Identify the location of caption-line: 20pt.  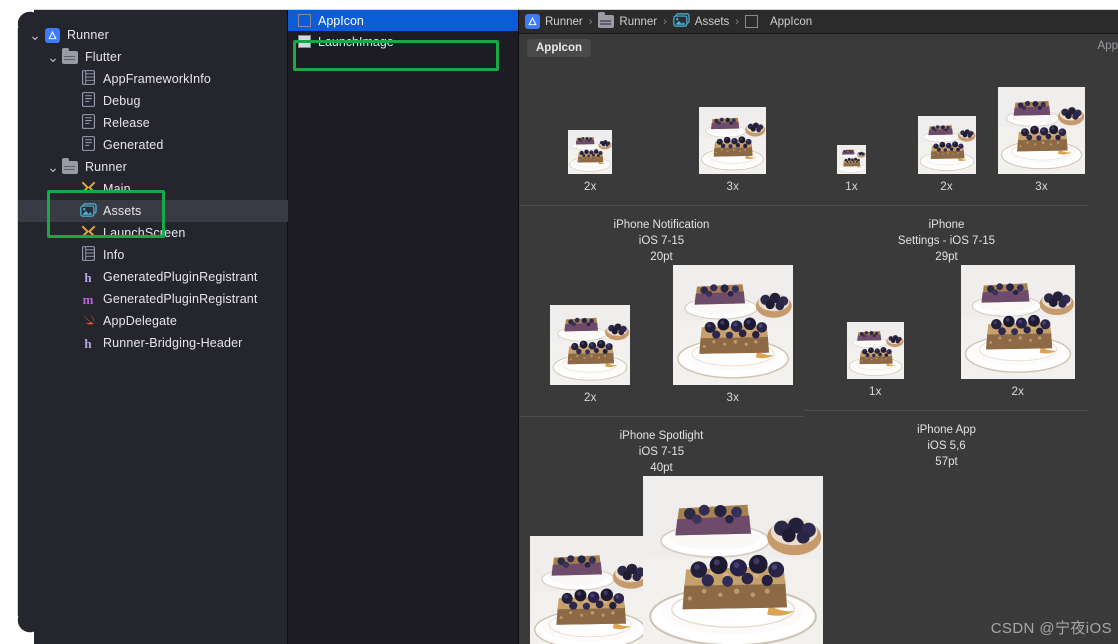
(661, 257).